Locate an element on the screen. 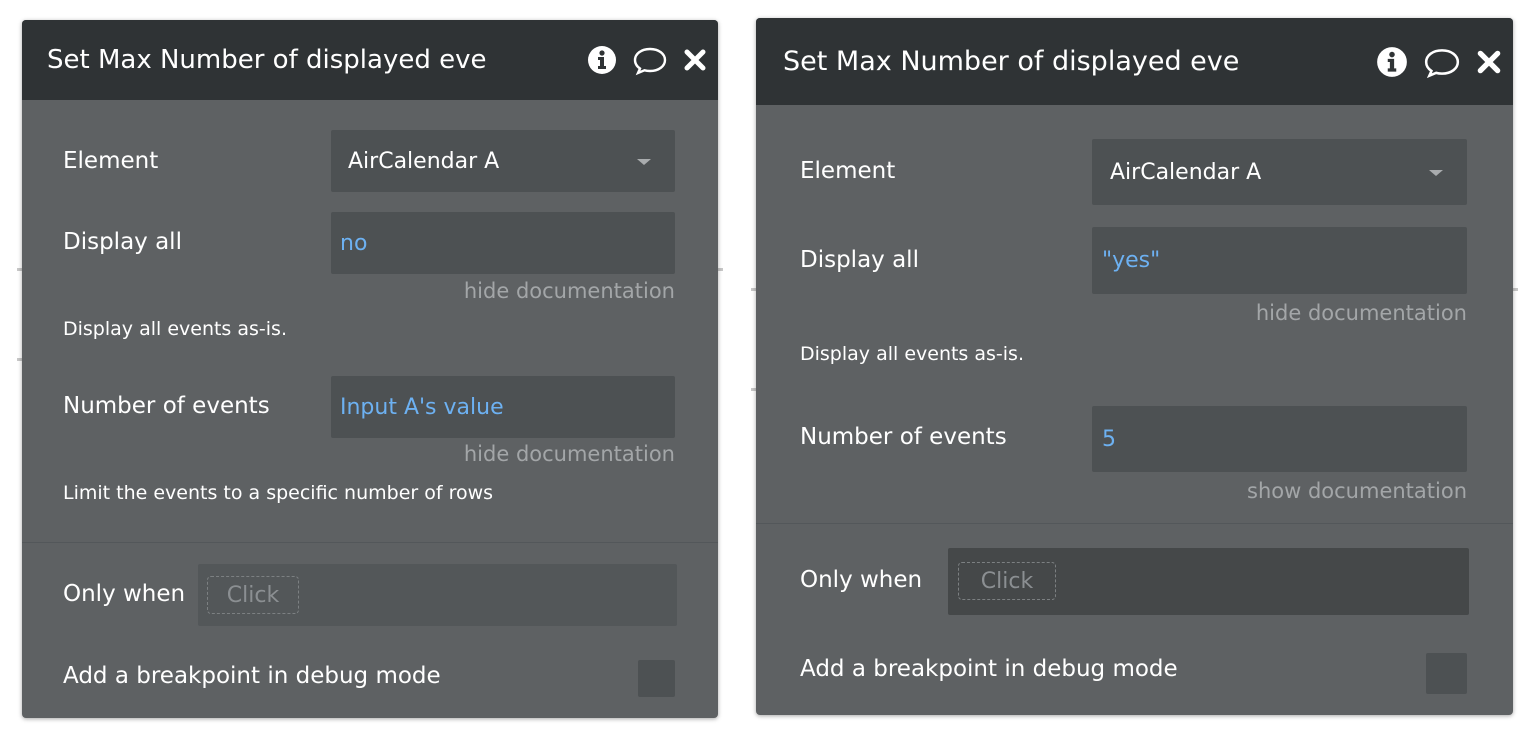 This screenshot has width=1530, height=740. display-all-field: no is located at coordinates (503, 243).